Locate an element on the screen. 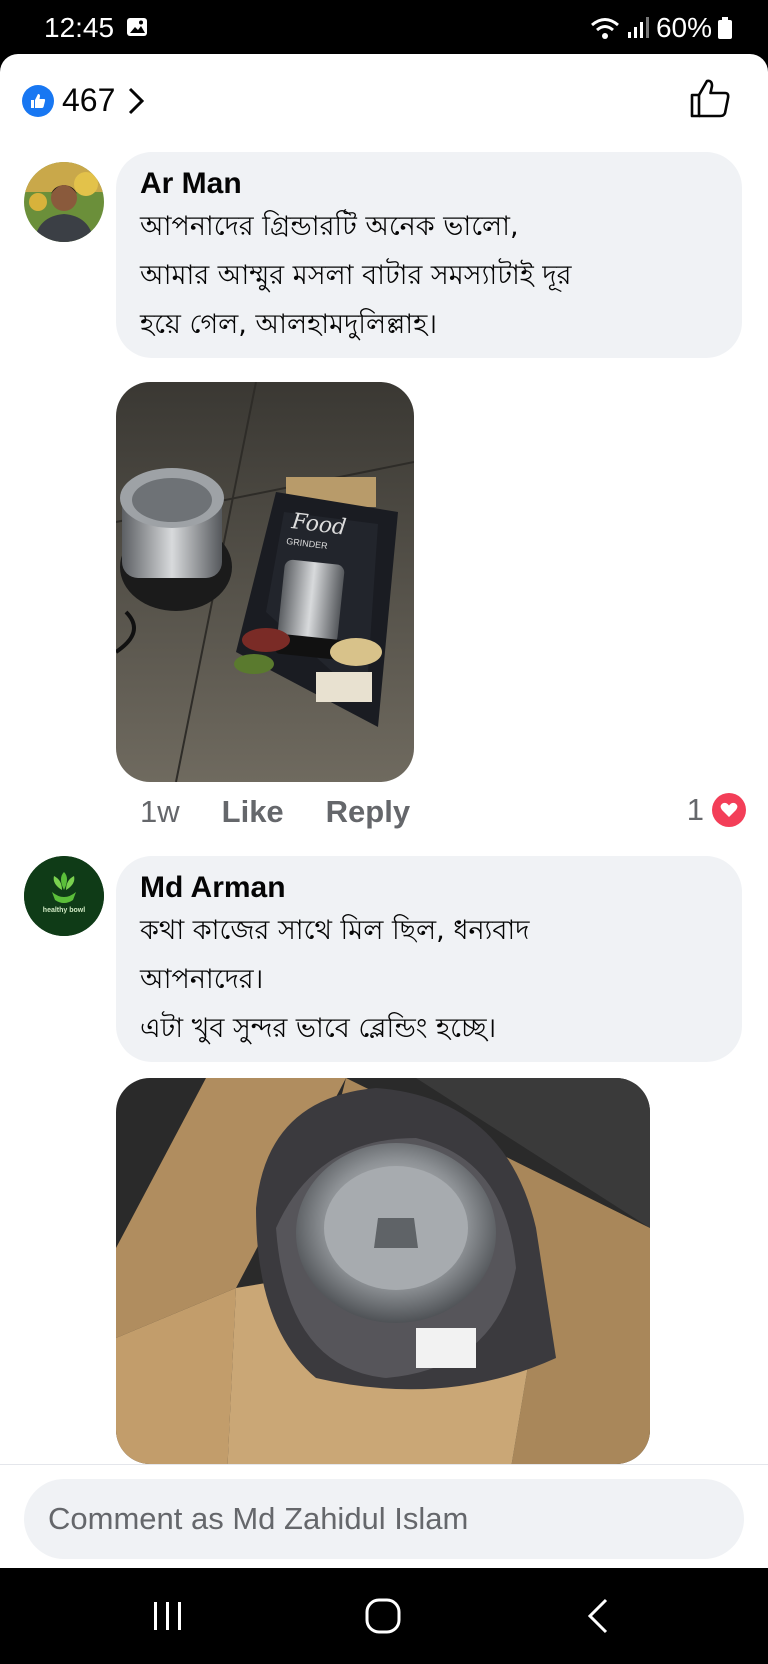 The image size is (768, 1664). signal-icon is located at coordinates (638, 27).